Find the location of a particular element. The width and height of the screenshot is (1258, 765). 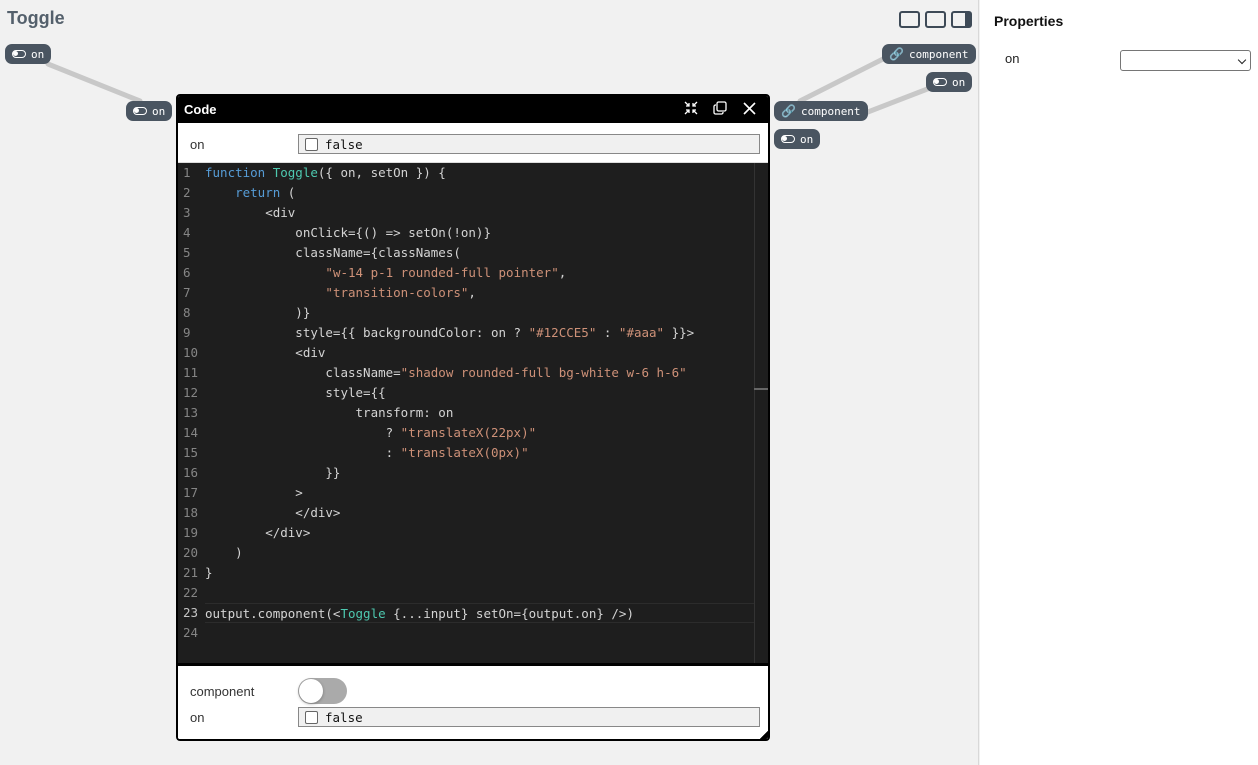

code-line: : "translateX(0px)" is located at coordinates (479, 453).